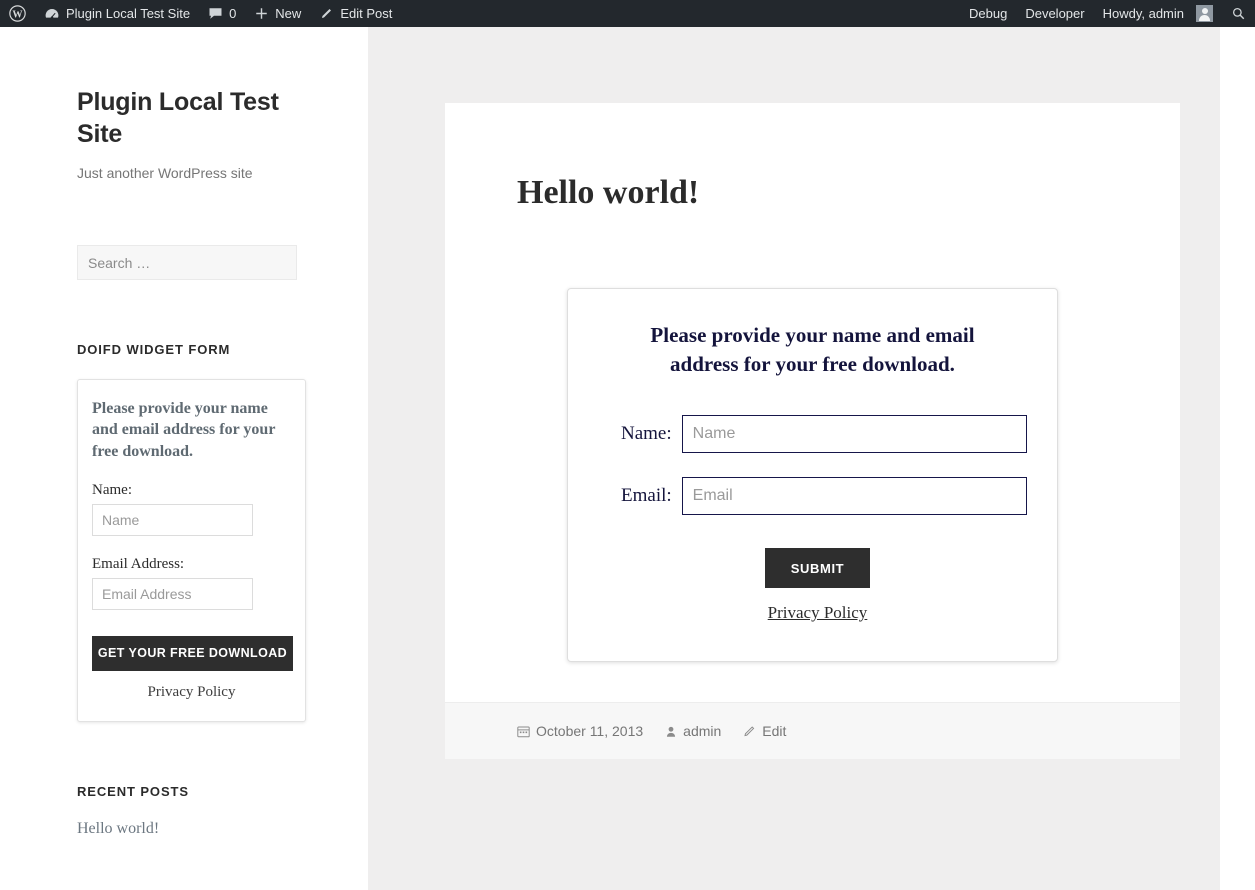  Describe the element at coordinates (233, 13) in the screenshot. I see `admin-bar-comment-count: 0` at that location.